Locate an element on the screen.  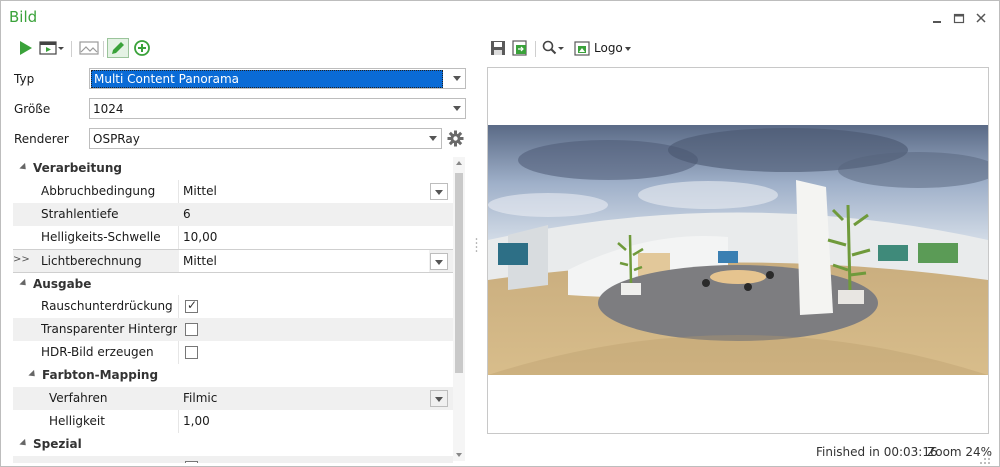
panel-splitter is located at coordinates (476, 246).